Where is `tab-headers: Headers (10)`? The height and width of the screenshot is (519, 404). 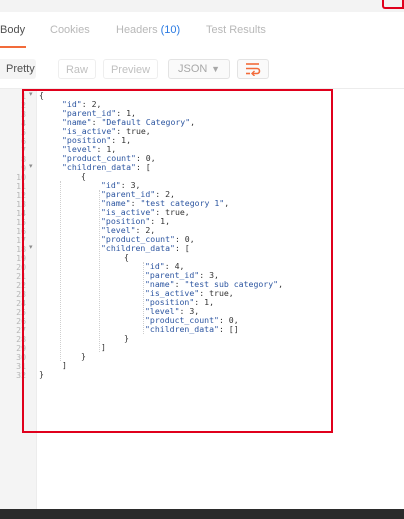 tab-headers: Headers (10) is located at coordinates (148, 30).